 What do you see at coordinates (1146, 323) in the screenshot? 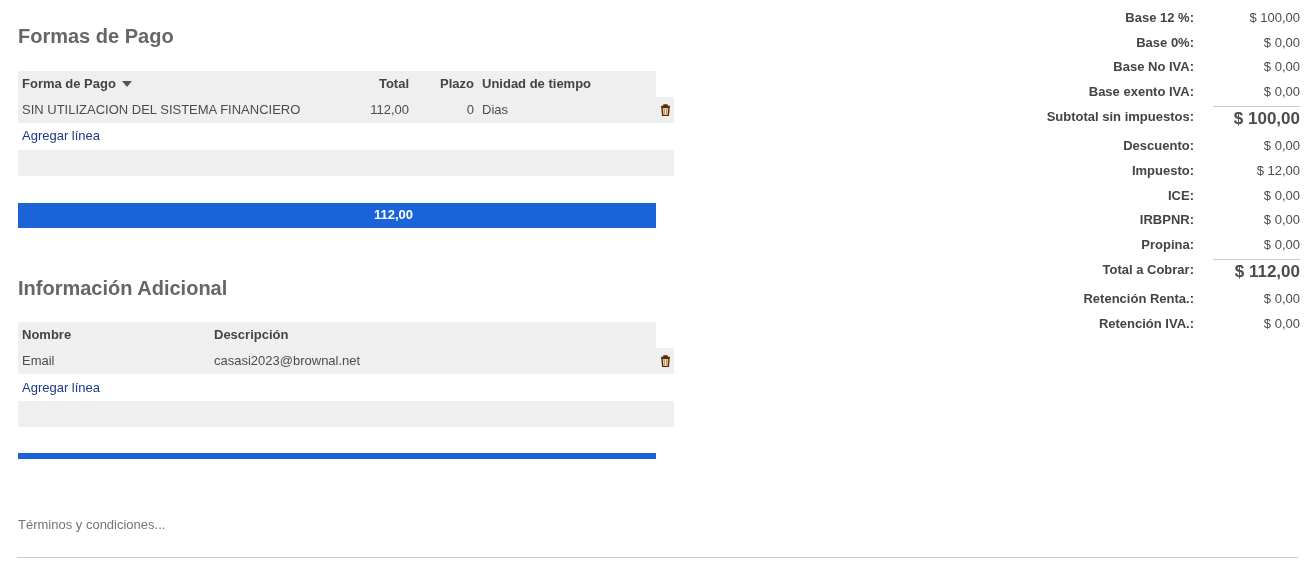
I see `summary-label: Retención IVA.:` at bounding box center [1146, 323].